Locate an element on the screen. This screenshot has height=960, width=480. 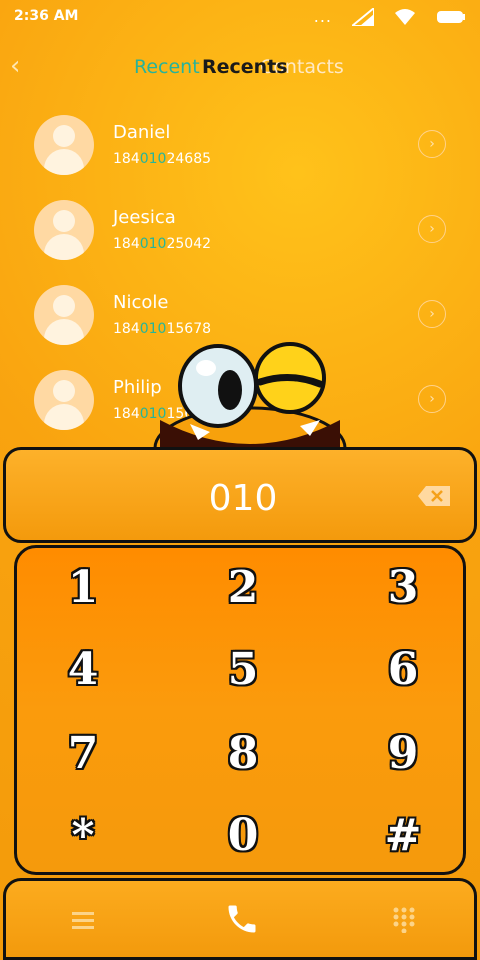
key-8: 8 is located at coordinates (243, 758).